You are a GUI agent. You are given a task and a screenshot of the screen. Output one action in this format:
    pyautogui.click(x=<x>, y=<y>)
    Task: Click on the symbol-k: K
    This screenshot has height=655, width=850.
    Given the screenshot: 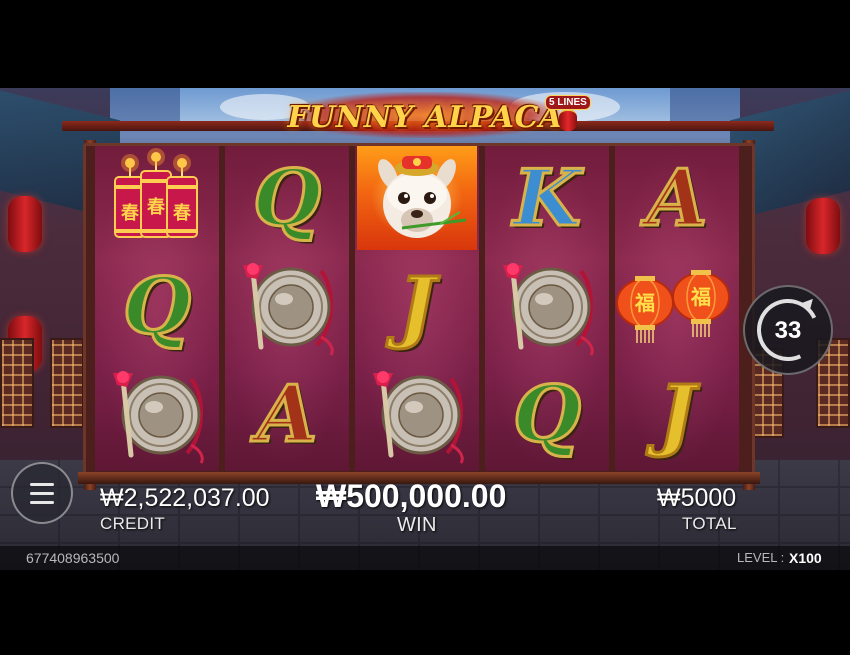 What is the action you would take?
    pyautogui.click(x=547, y=199)
    